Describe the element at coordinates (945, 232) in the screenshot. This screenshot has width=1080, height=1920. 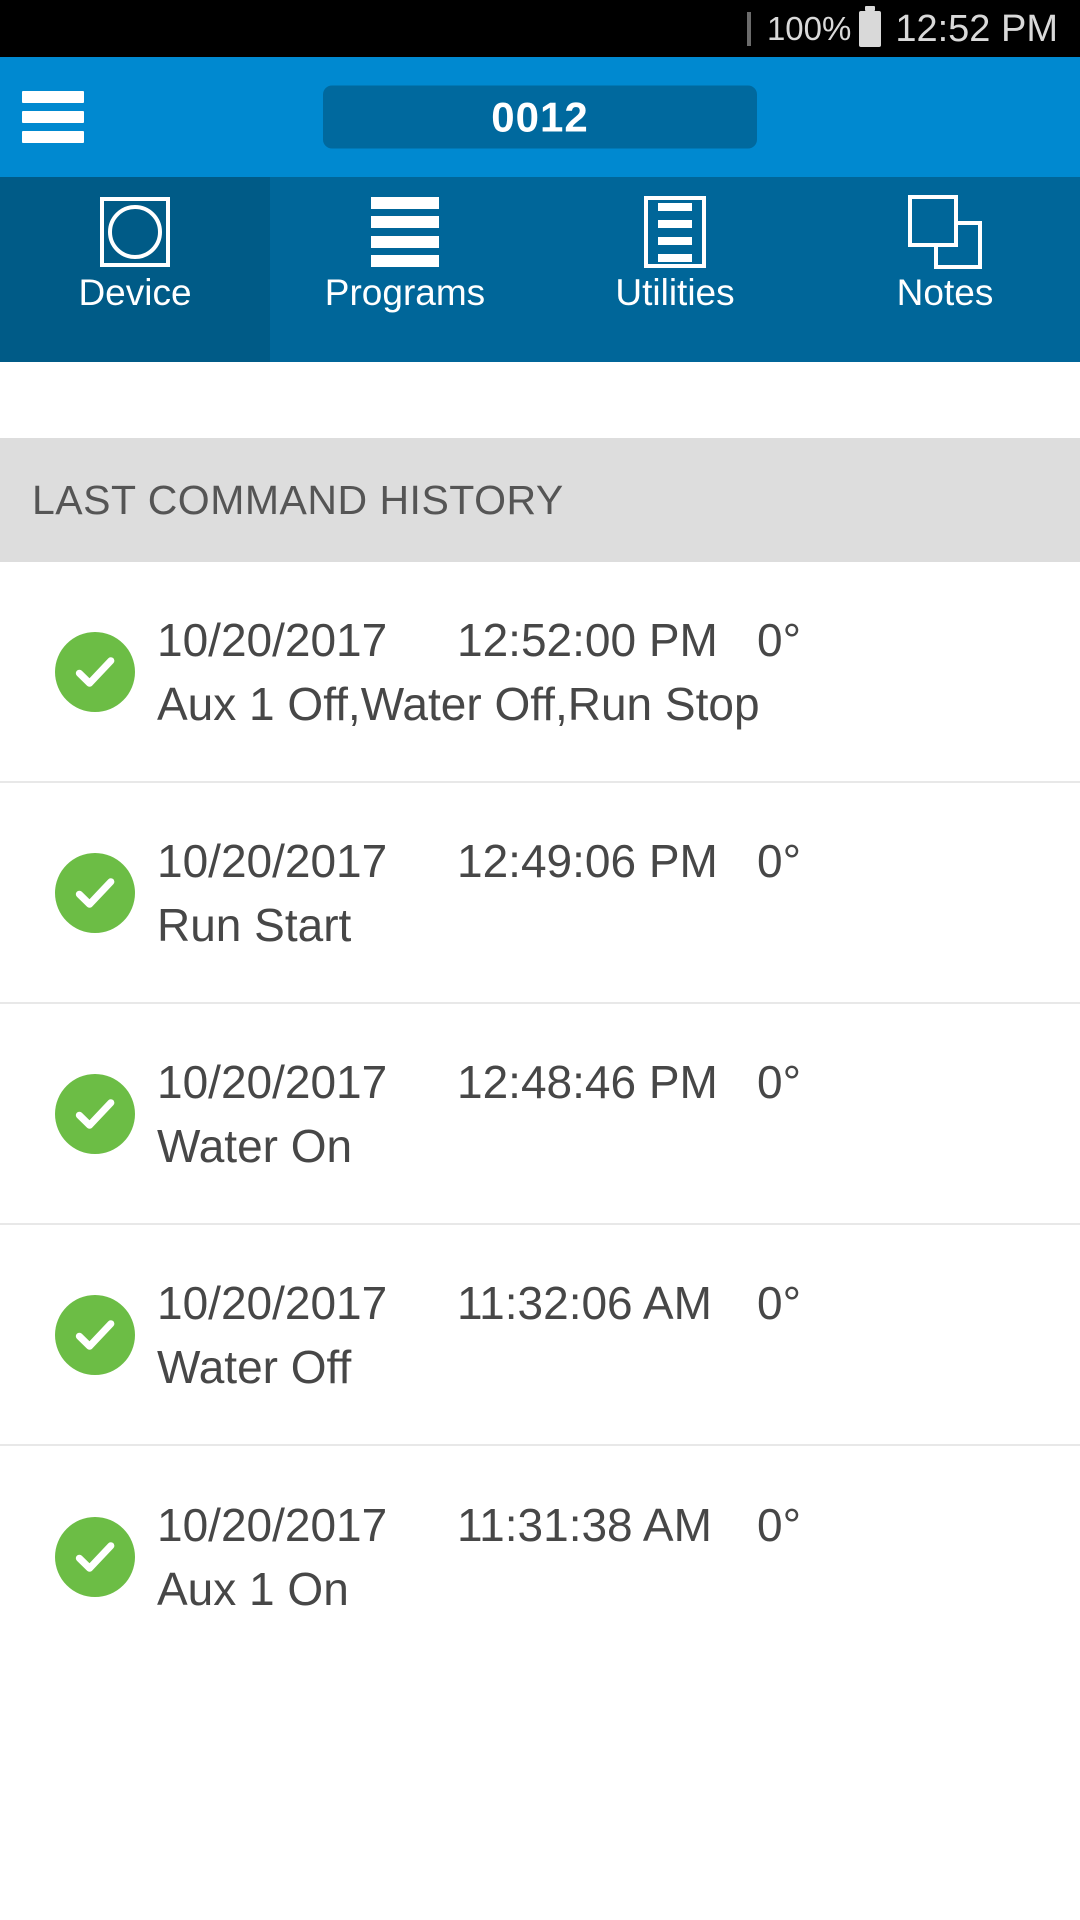
I see `notes-icon` at that location.